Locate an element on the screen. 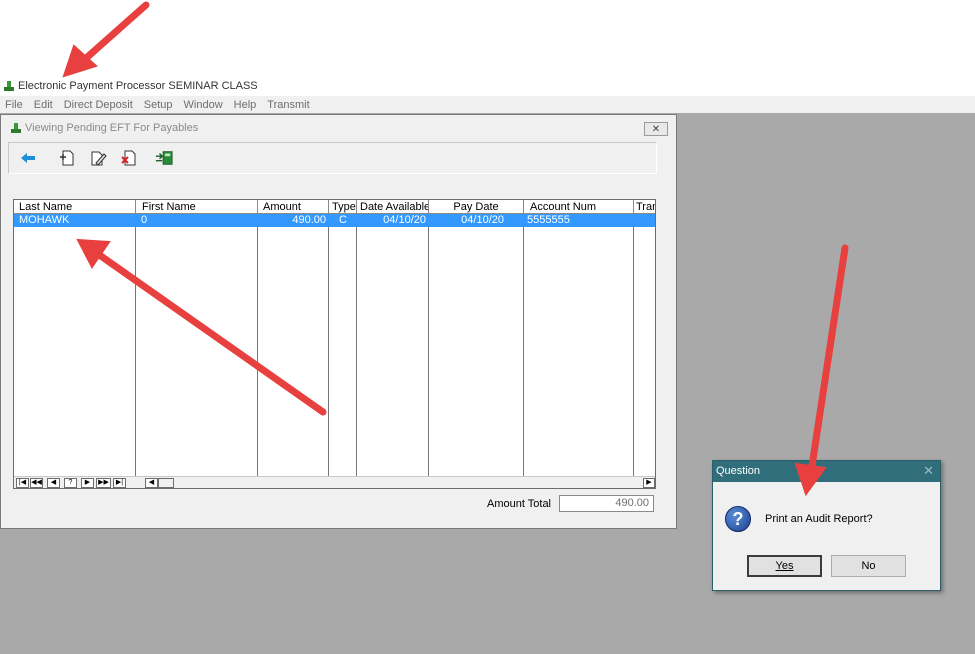 The image size is (975, 654). window-icon is located at coordinates (16, 128).